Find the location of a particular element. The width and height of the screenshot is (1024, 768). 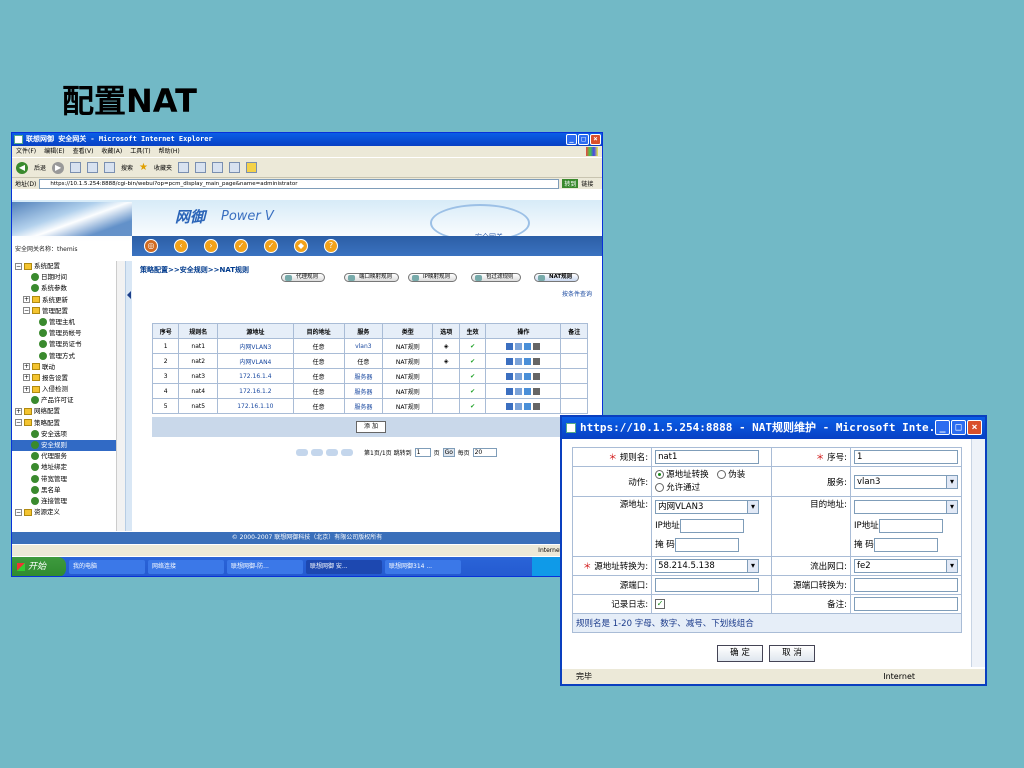

home-nav-icon: ◎ is located at coordinates (151, 246).